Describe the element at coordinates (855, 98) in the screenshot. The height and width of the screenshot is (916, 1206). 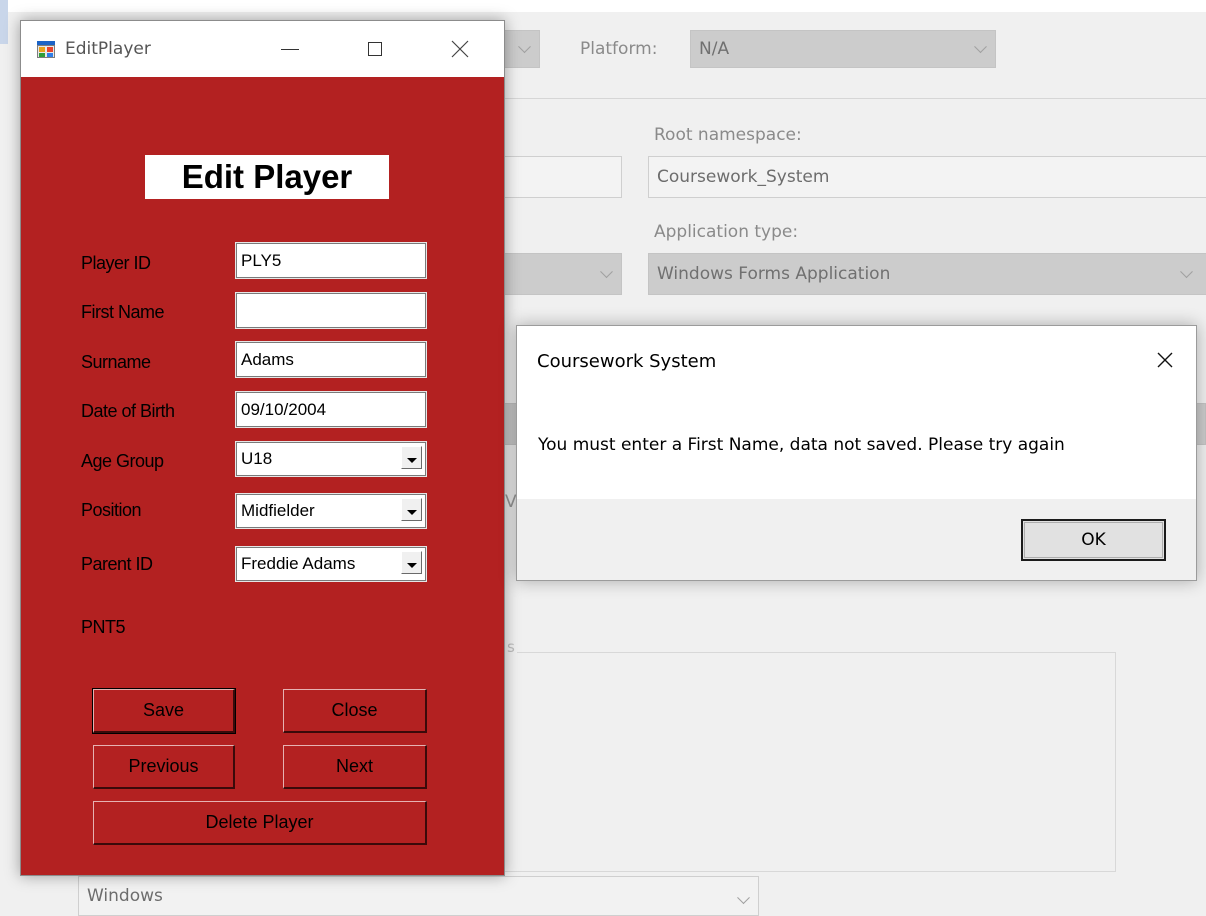
I see `separator` at that location.